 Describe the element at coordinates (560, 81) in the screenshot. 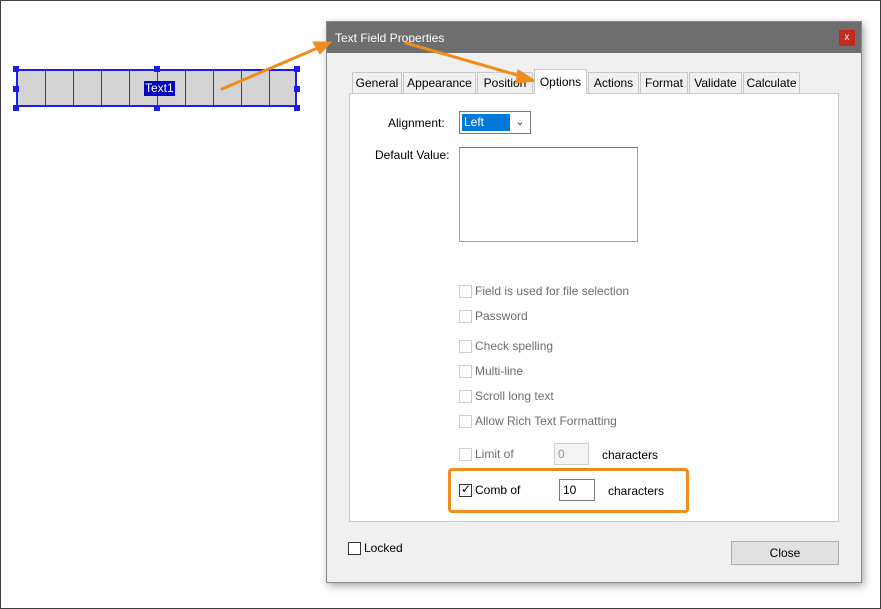

I see `tab-options: Options` at that location.